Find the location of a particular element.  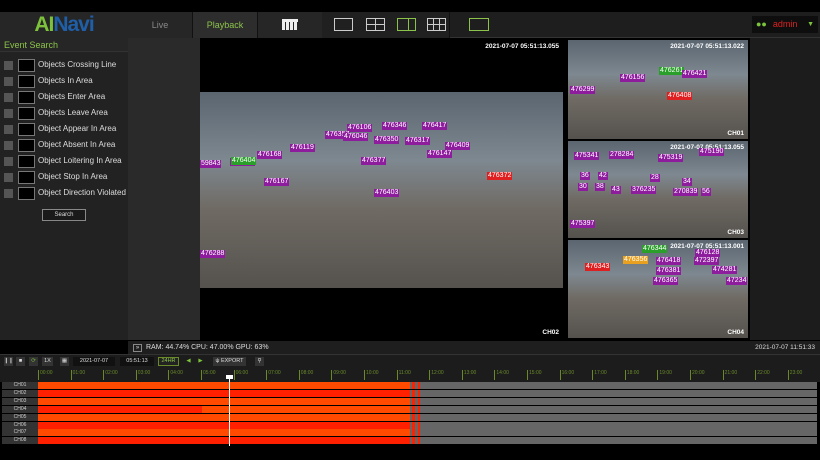

detection-label: 476168 is located at coordinates (270, 155).